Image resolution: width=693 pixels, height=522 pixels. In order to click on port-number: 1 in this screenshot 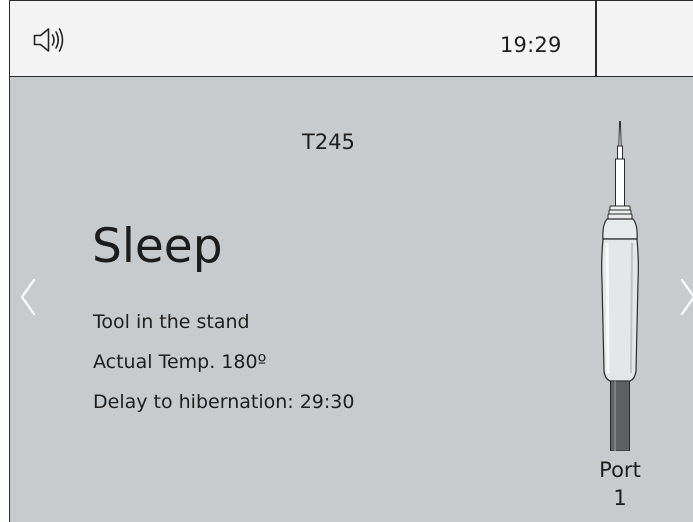, I will do `click(620, 498)`.